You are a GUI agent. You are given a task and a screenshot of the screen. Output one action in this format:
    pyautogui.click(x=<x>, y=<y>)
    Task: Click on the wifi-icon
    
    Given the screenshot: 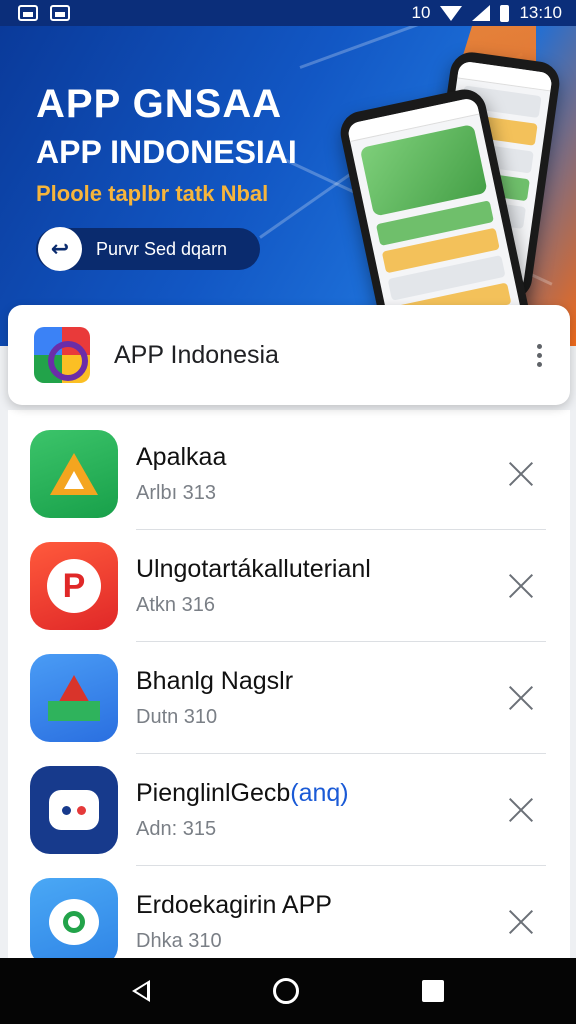 What is the action you would take?
    pyautogui.click(x=451, y=13)
    